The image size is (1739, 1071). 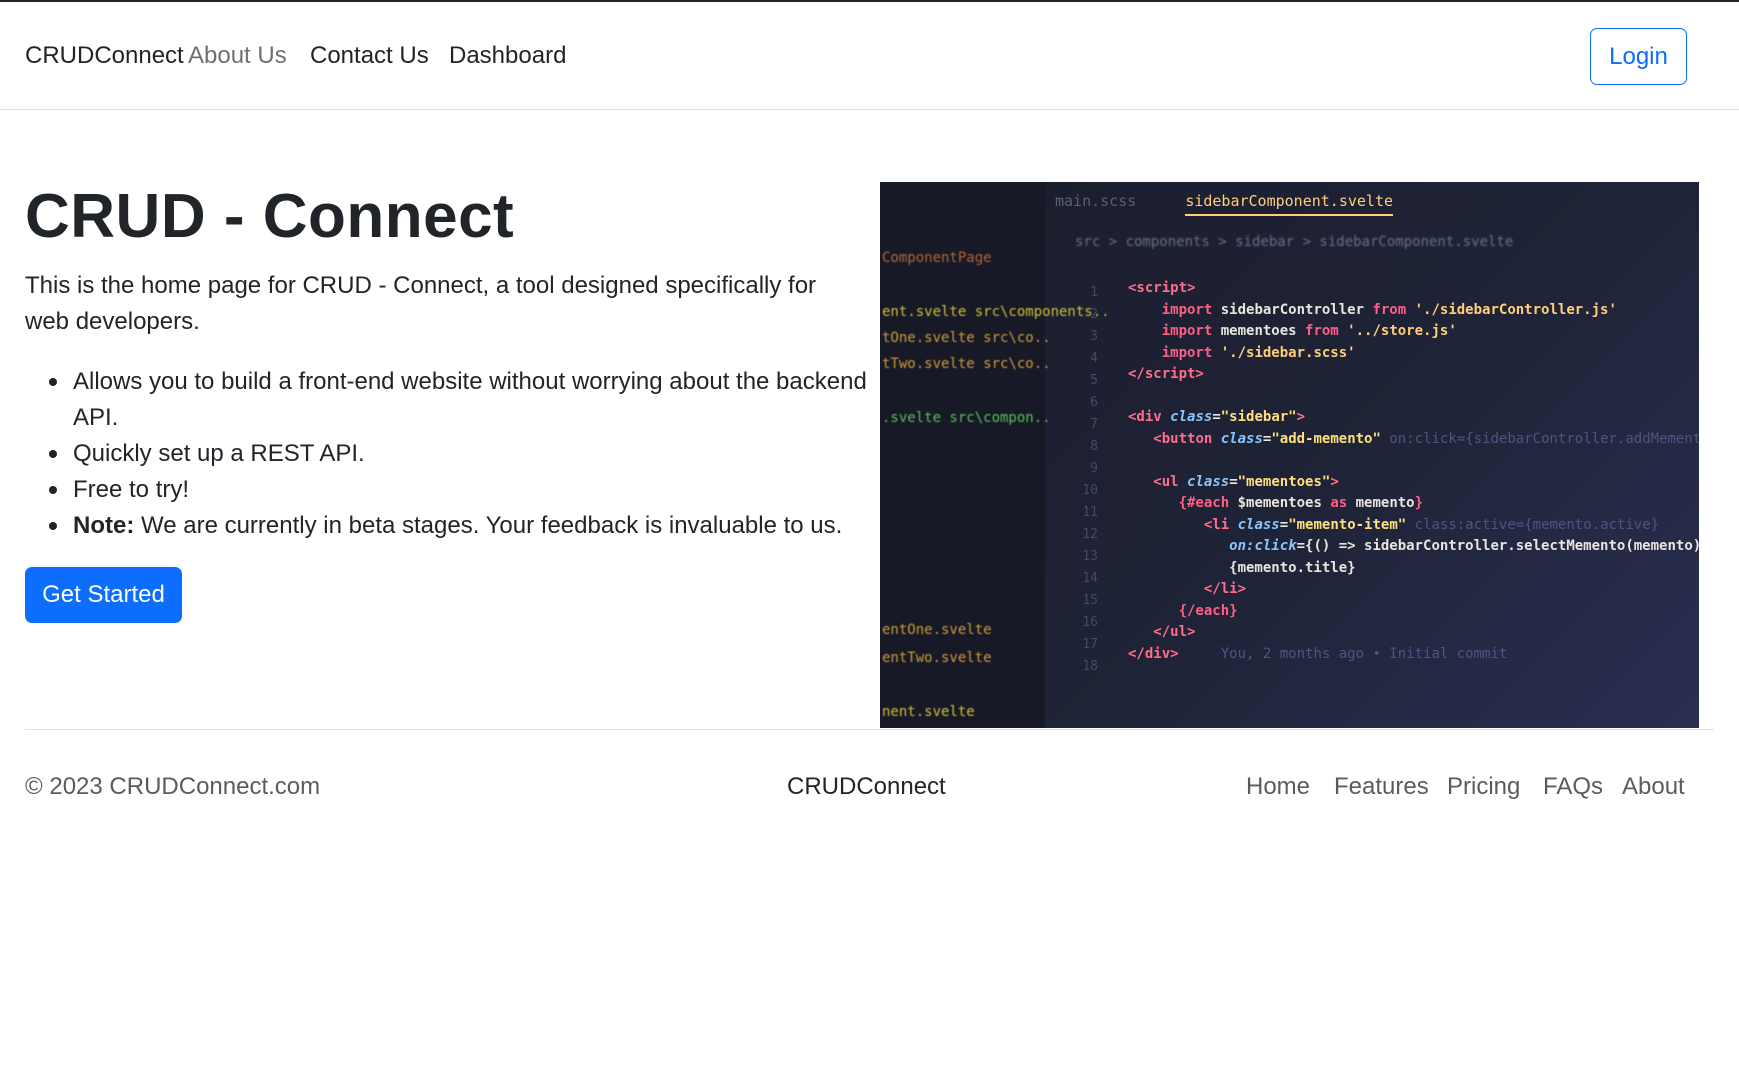 I want to click on nav-link-about-us: About Us, so click(x=237, y=56).